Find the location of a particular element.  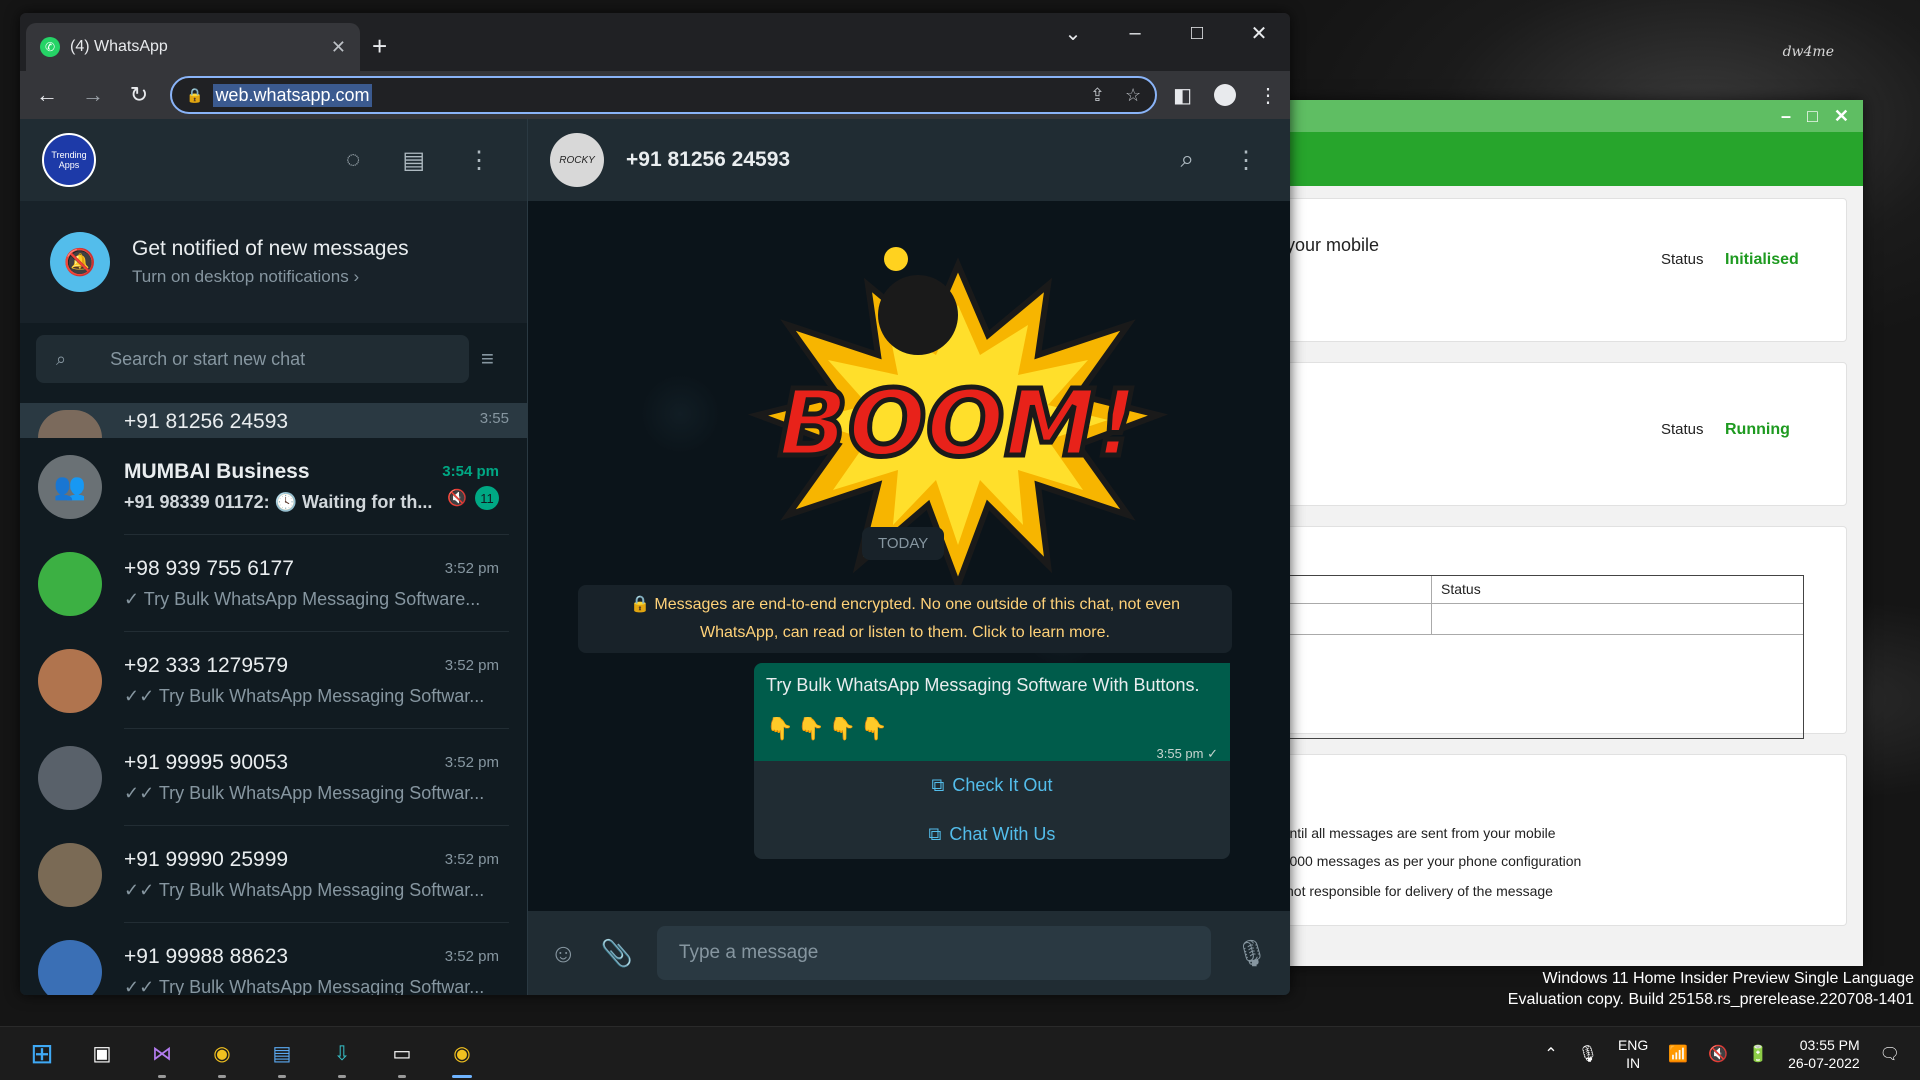

search-placeholder: Search or start new chat is located at coordinates (208, 358).